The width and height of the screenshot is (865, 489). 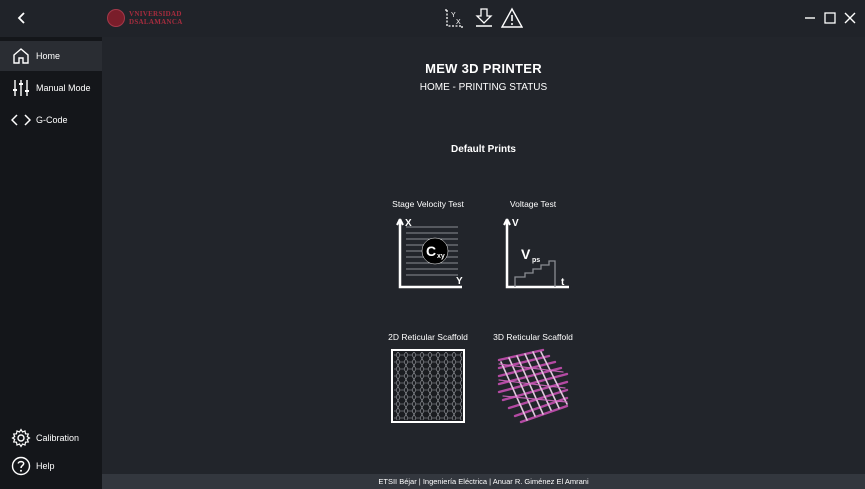 I want to click on badge-text: C, so click(x=431, y=251).